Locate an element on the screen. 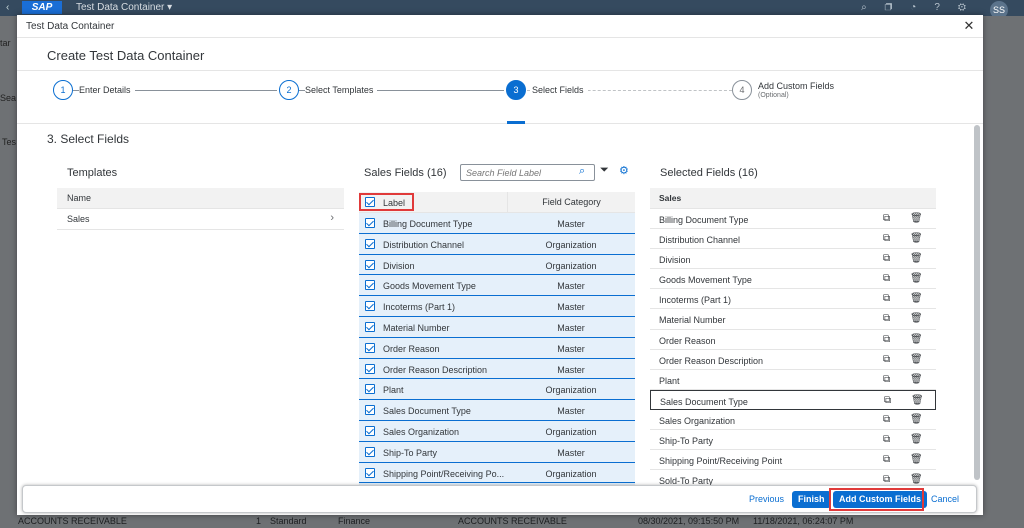 Image resolution: width=1024 pixels, height=528 pixels. app-title: Test Data Container ▾ is located at coordinates (124, 7).